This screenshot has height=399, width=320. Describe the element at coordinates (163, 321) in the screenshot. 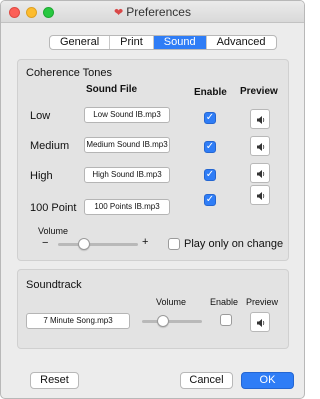

I see `soundtrack-volume-knob` at that location.